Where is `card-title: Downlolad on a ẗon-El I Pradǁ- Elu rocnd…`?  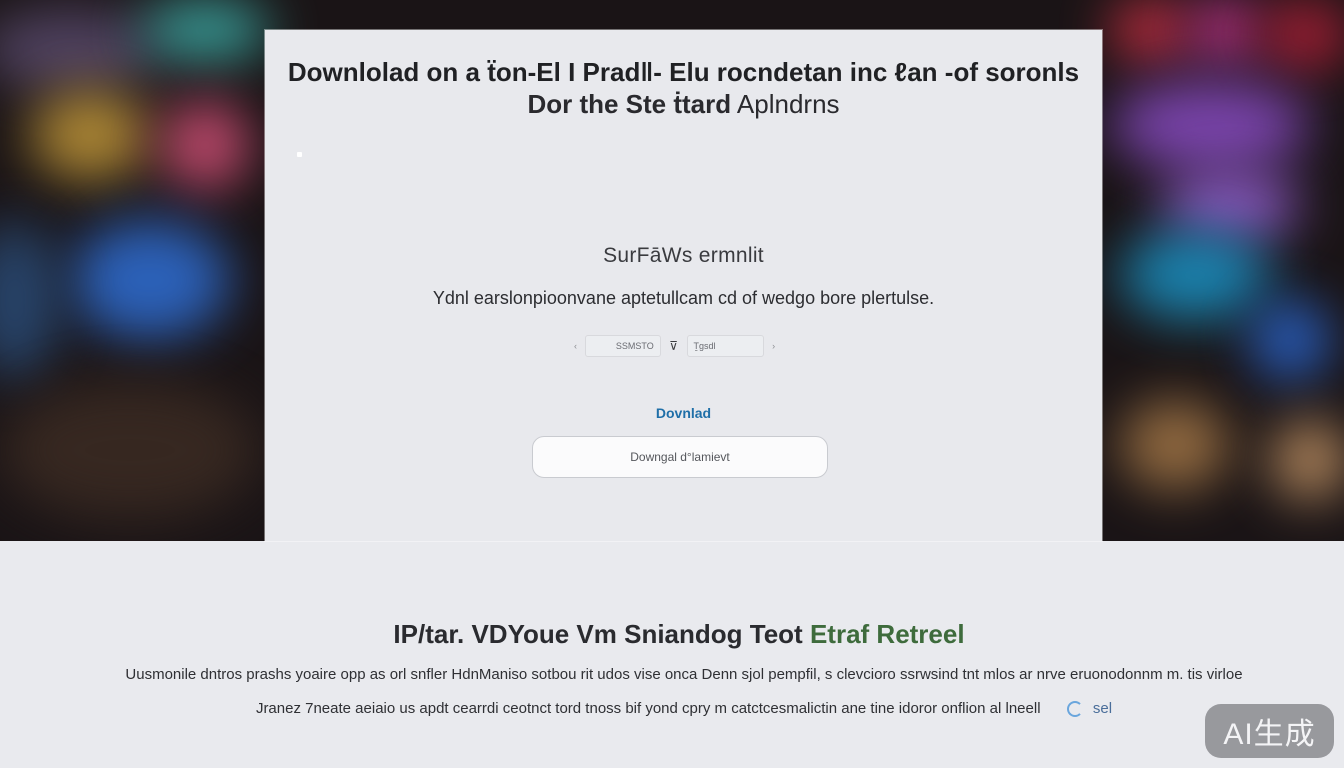 card-title: Downlolad on a ẗon-El I Pradǁ- Elu rocnd… is located at coordinates (683, 88).